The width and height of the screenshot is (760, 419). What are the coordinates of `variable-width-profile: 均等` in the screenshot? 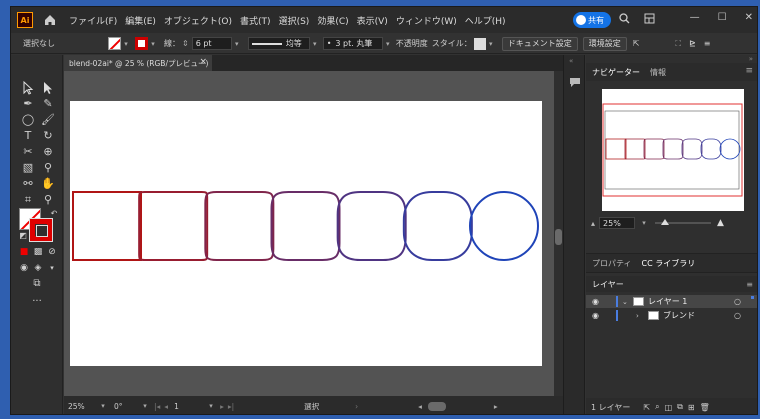 It's located at (278, 43).